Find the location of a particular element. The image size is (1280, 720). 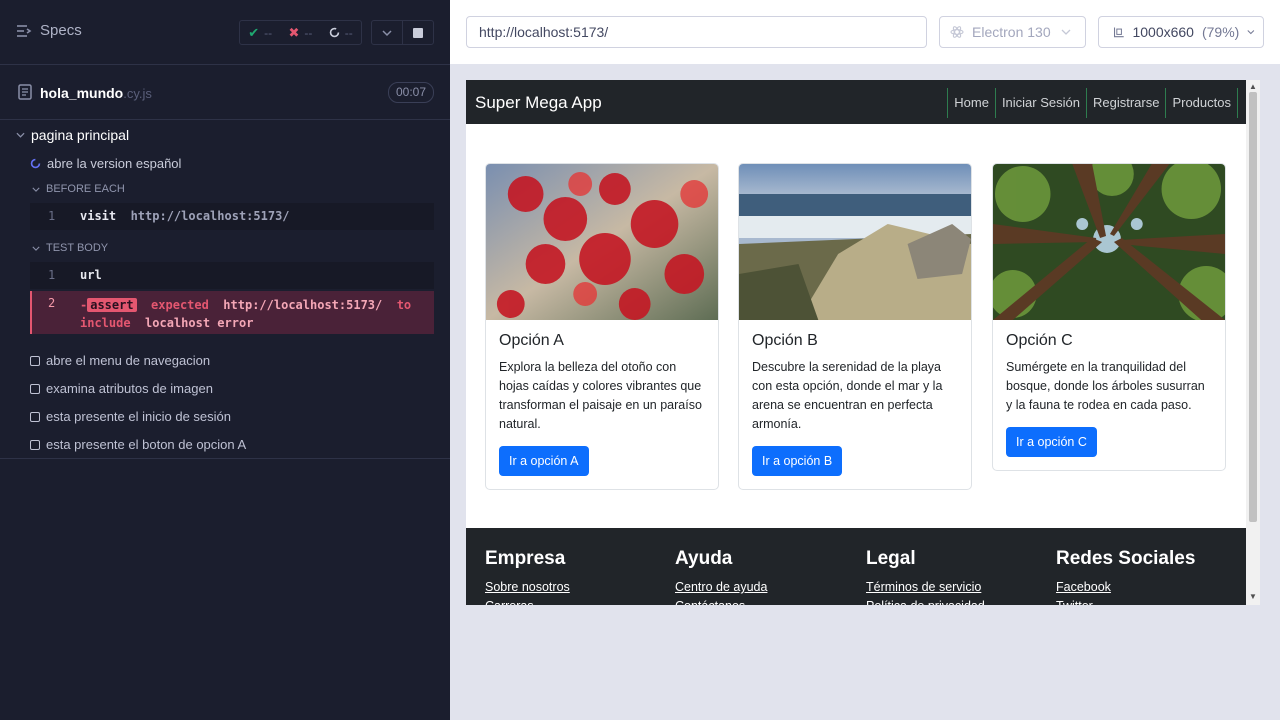

pending-stat: -- is located at coordinates (341, 33).